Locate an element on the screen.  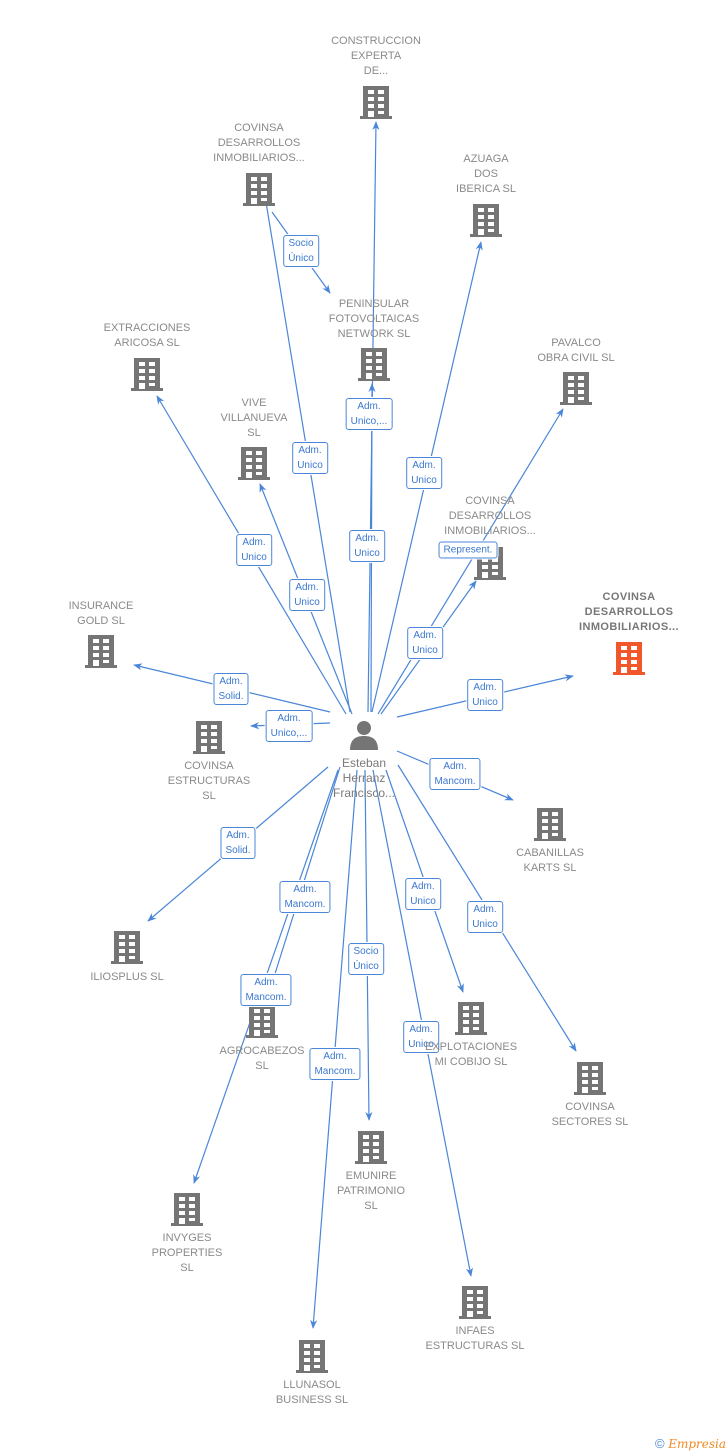
label-line: FOTOVOLTAICAS is located at coordinates (374, 319).